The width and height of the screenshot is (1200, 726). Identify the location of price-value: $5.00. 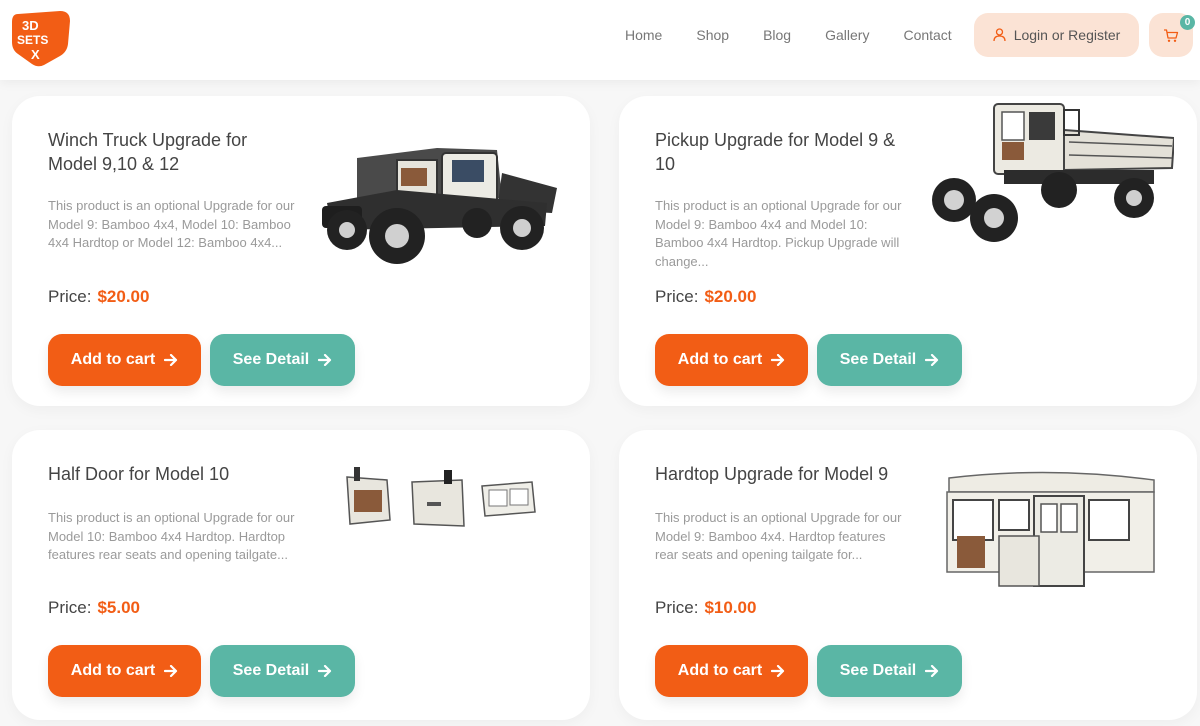
(119, 607).